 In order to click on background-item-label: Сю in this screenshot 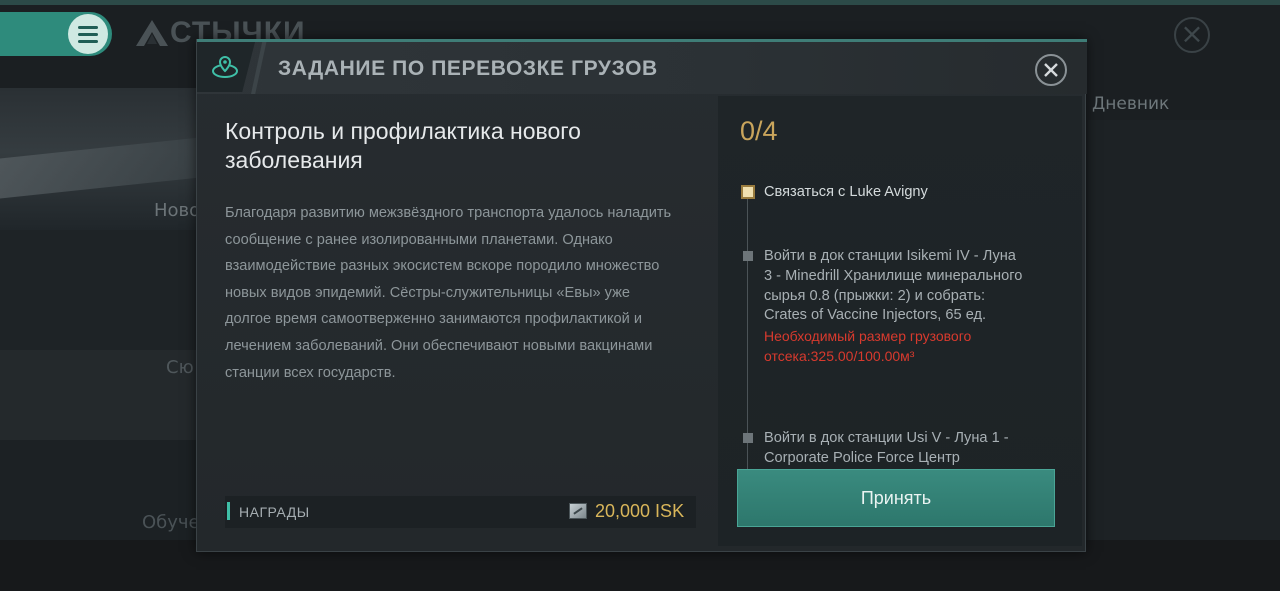, I will do `click(180, 367)`.